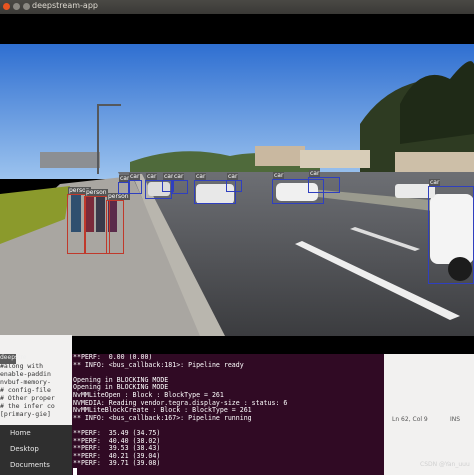  I want to click on window-title: deepstream-app, so click(65, 5).